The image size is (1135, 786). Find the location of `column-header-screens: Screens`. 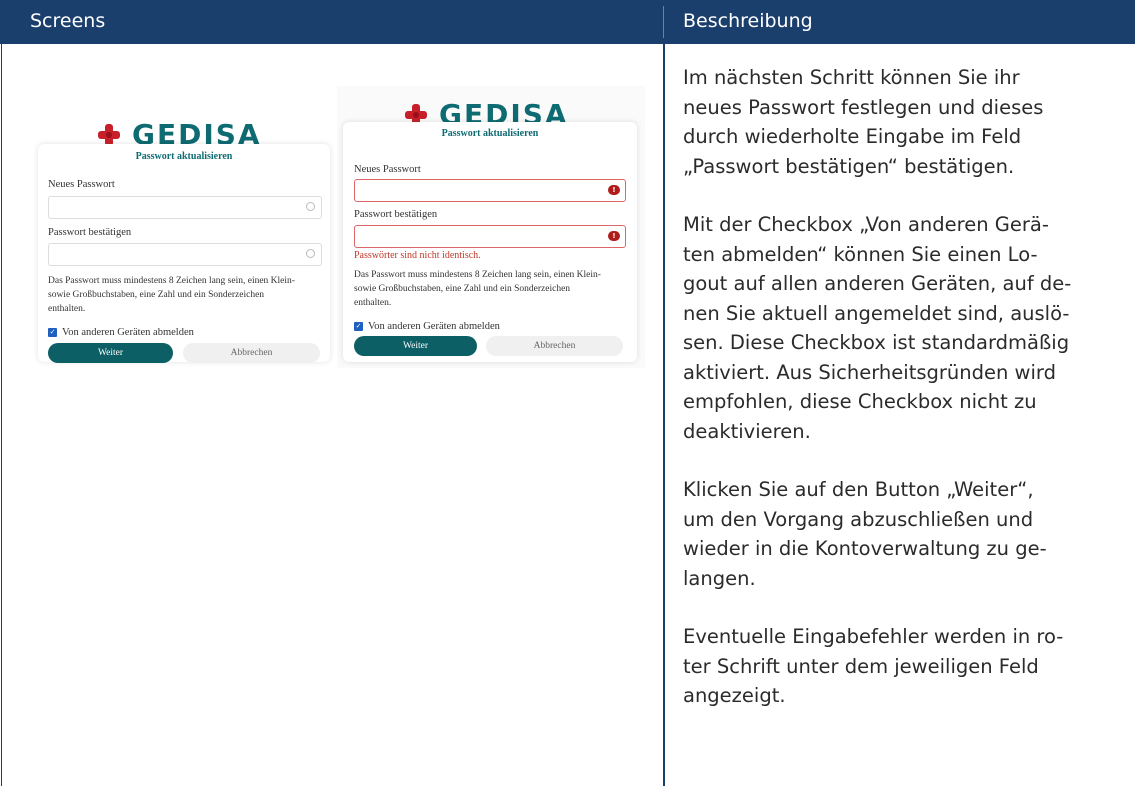

column-header-screens: Screens is located at coordinates (68, 21).